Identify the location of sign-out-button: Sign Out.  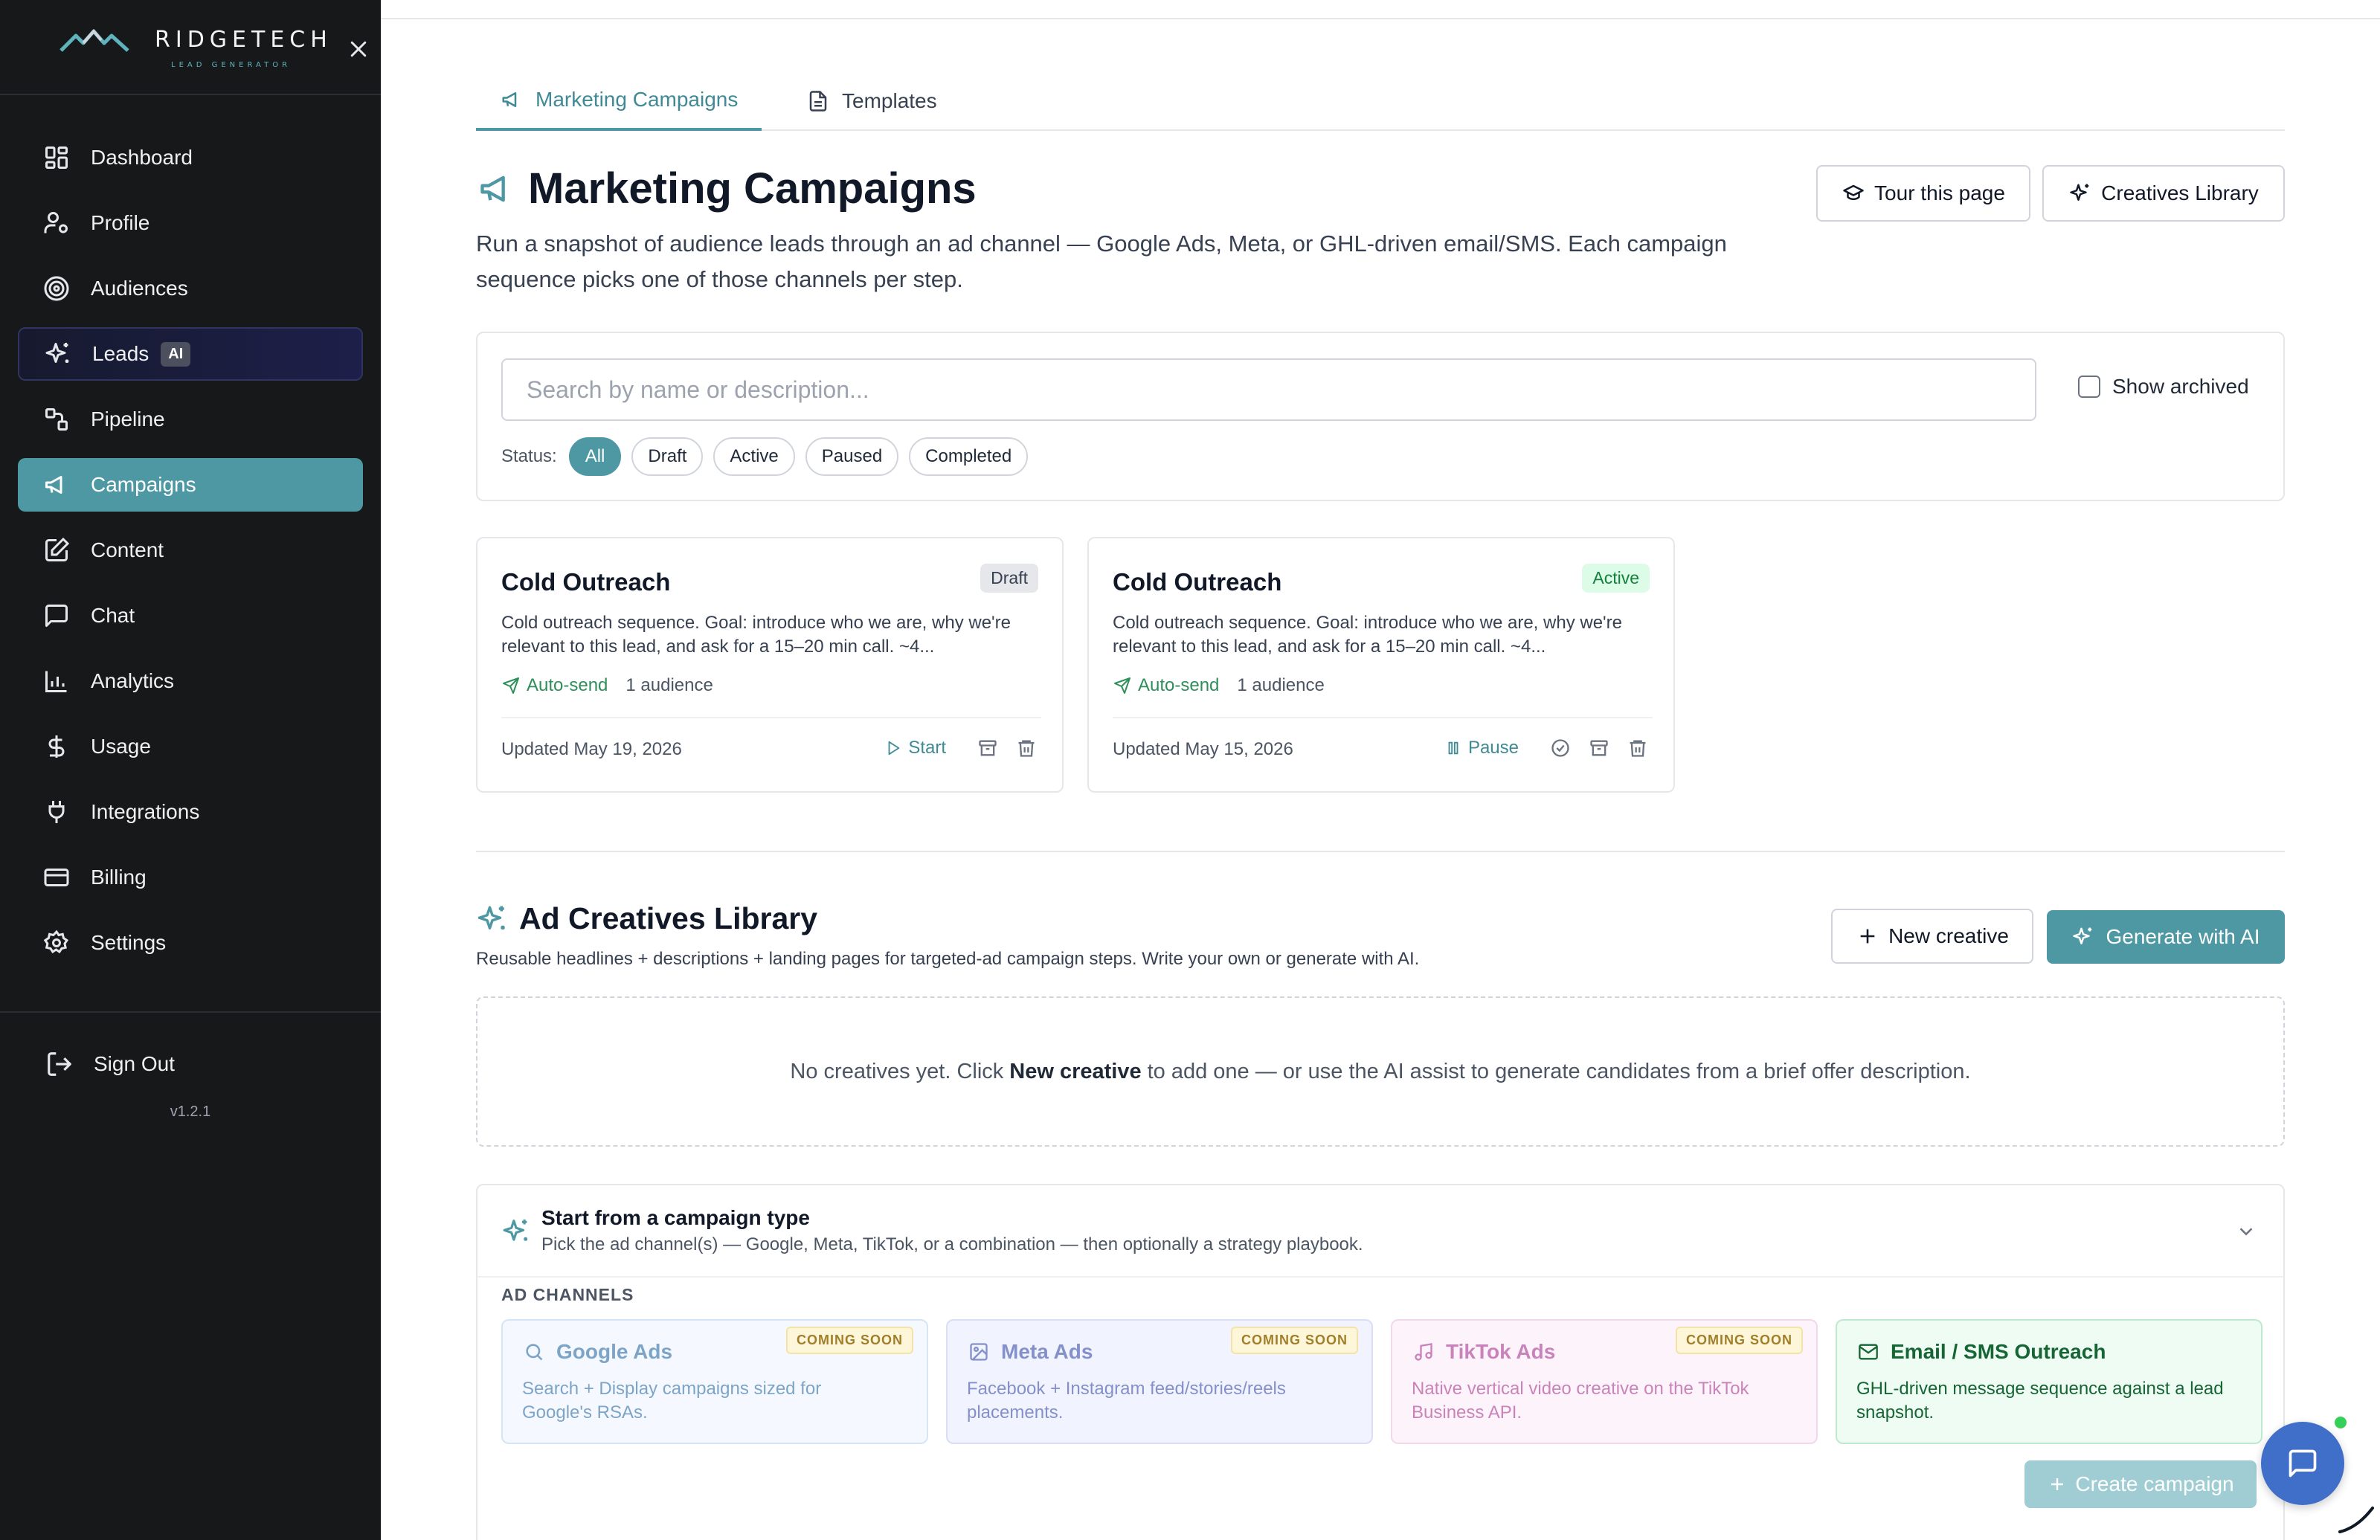
(109, 1064).